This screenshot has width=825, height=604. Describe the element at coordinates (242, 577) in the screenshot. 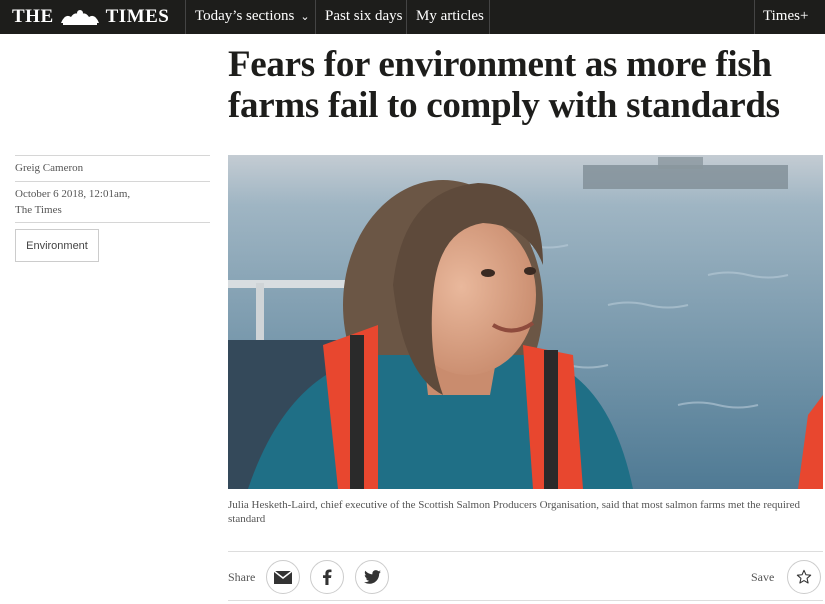

I see `share-label: Share` at that location.